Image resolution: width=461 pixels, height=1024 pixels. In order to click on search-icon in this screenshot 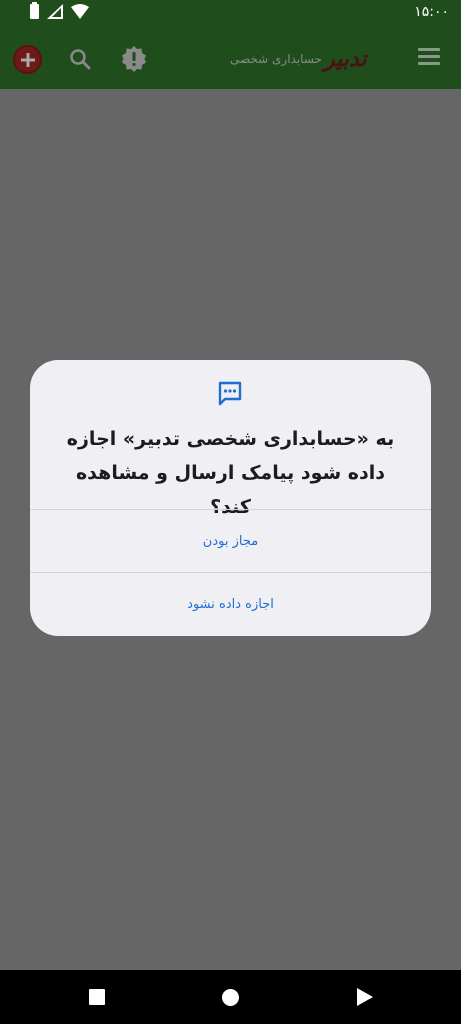, I will do `click(80, 59)`.